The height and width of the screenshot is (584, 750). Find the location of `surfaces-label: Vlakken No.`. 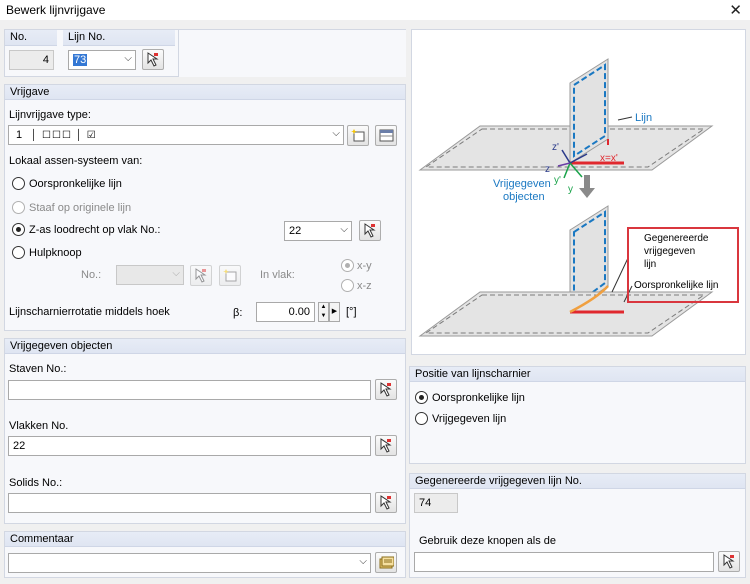

surfaces-label: Vlakken No. is located at coordinates (39, 426).